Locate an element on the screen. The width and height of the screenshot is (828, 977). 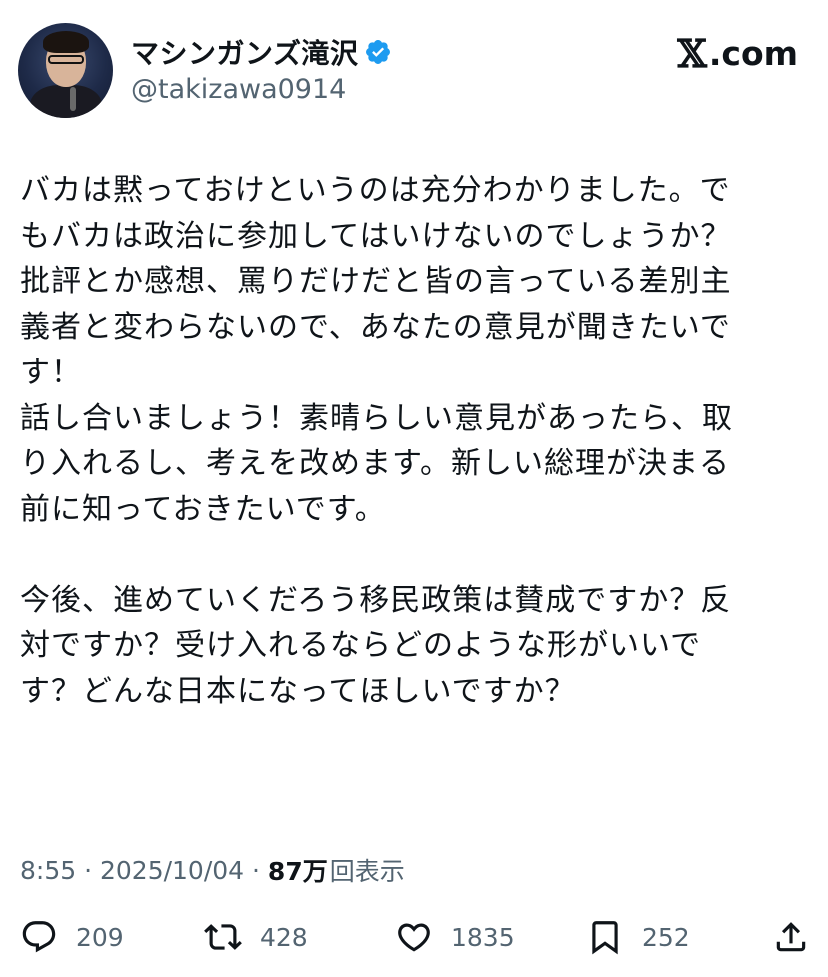
tweet-line: 今後、進めていくだろう移民政策は賛成ですか？反 is located at coordinates (376, 600).